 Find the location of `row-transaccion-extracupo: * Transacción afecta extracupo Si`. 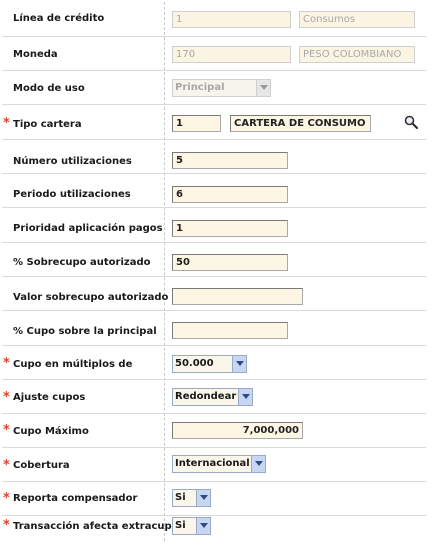

row-transaccion-extracupo: * Transacción afecta extracupo Si is located at coordinates (214, 528).